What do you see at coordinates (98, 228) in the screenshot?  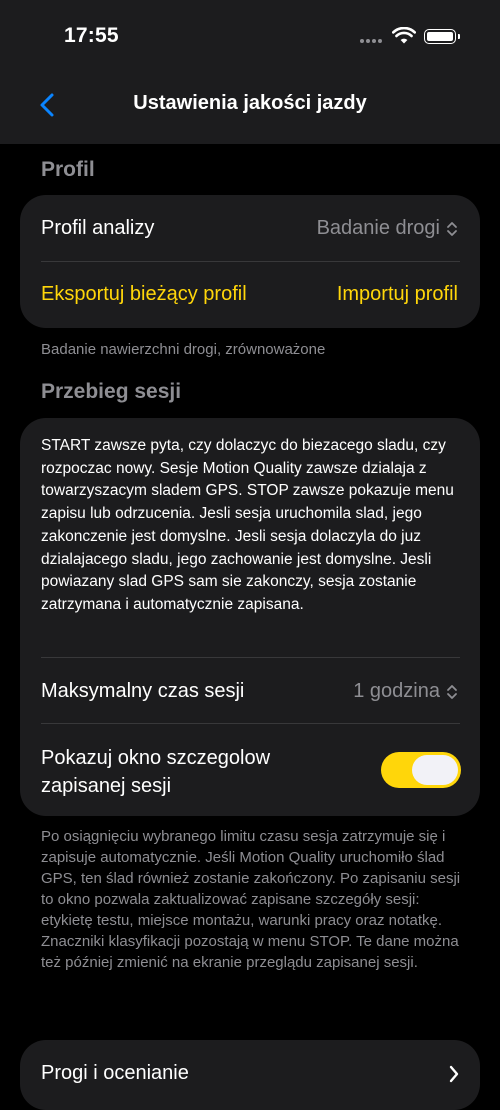 I see `analysis-profile-label: Profil analizy` at bounding box center [98, 228].